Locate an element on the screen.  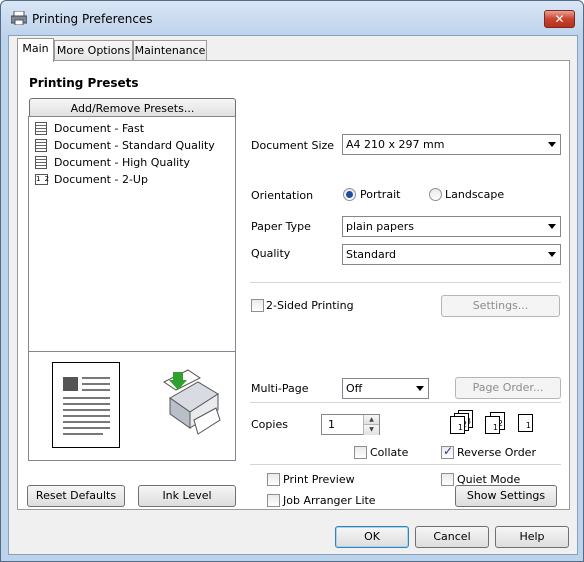
two-sided-printing-checkbox is located at coordinates (257, 305).